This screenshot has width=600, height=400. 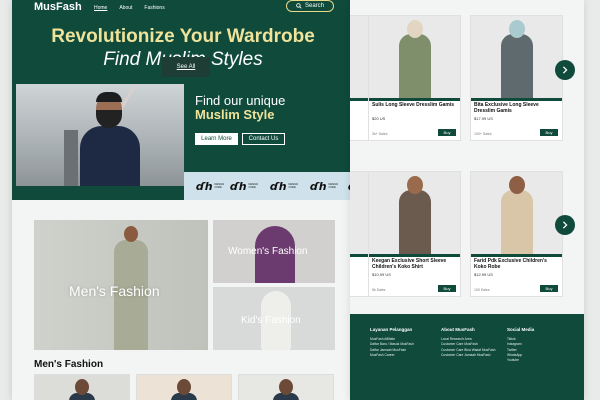 What do you see at coordinates (483, 118) in the screenshot?
I see `product-price: $17.99 US` at bounding box center [483, 118].